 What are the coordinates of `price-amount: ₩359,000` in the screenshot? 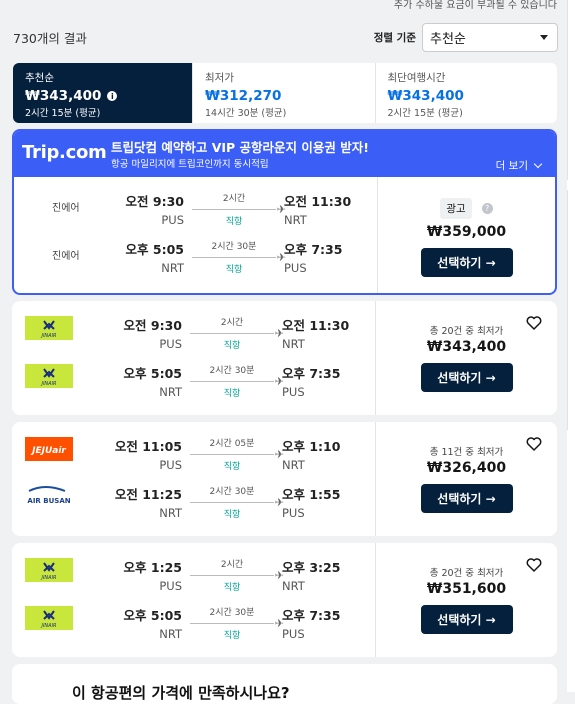 It's located at (466, 232).